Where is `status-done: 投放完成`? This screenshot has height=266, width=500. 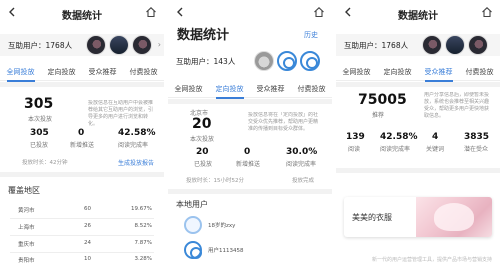 status-done: 投放完成 is located at coordinates (303, 181).